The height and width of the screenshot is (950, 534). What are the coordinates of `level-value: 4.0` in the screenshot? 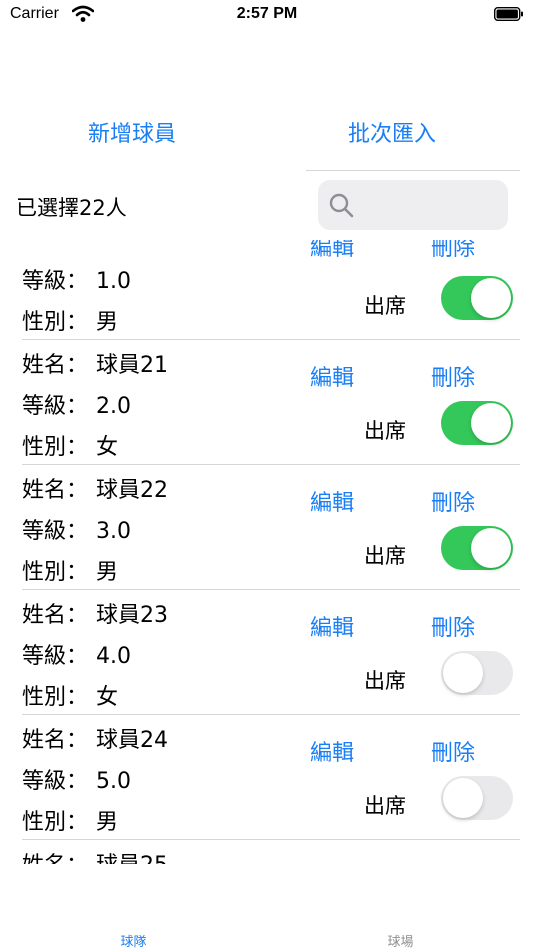 It's located at (114, 656).